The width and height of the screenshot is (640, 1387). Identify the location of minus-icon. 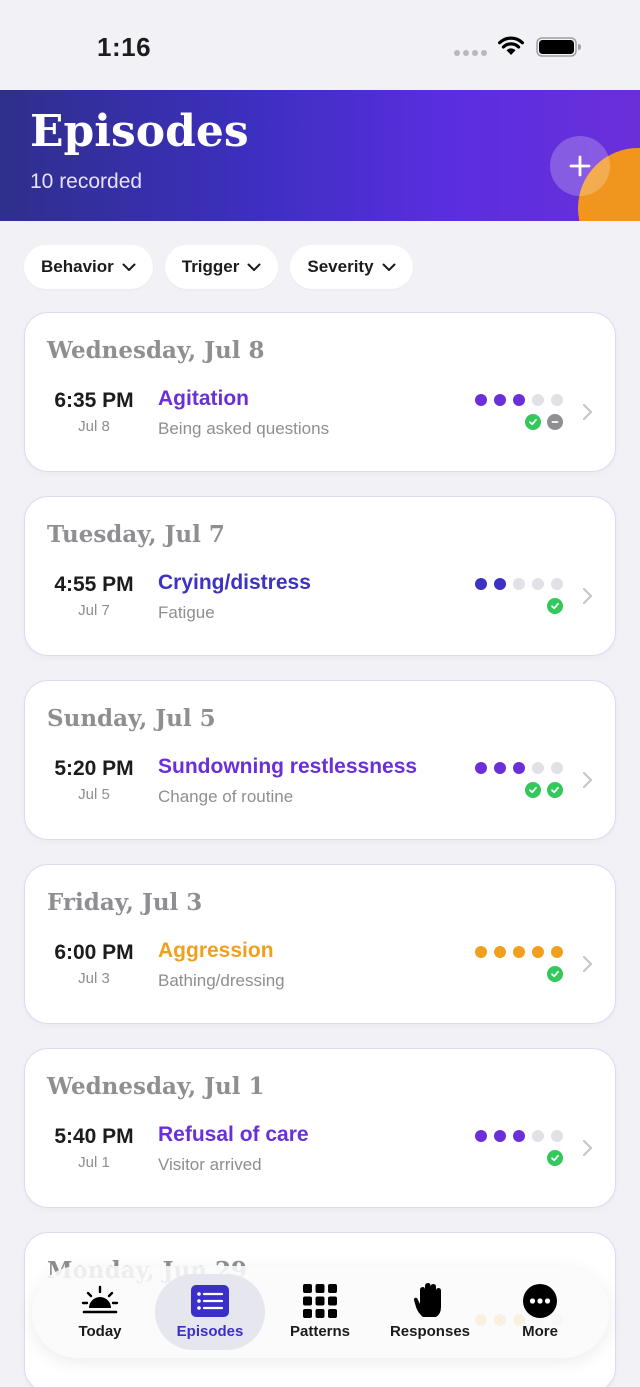
(555, 422).